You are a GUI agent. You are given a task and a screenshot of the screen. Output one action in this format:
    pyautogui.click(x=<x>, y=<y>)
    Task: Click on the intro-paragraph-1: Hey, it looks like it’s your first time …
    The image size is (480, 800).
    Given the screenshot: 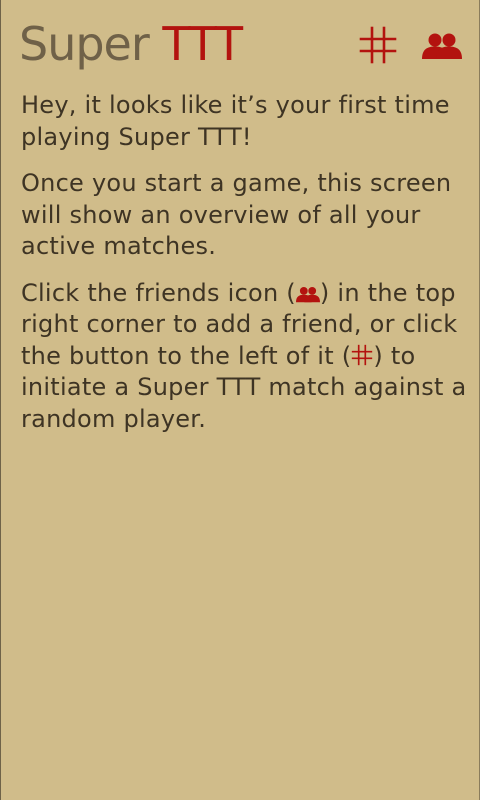 What is the action you would take?
    pyautogui.click(x=235, y=121)
    